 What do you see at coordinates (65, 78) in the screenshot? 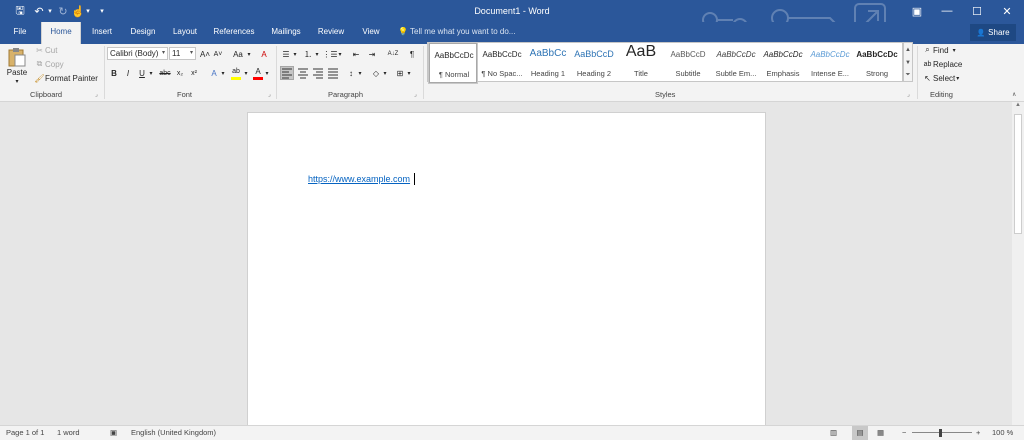
I see `format-painter-button: 🖌 Format Painter` at bounding box center [65, 78].